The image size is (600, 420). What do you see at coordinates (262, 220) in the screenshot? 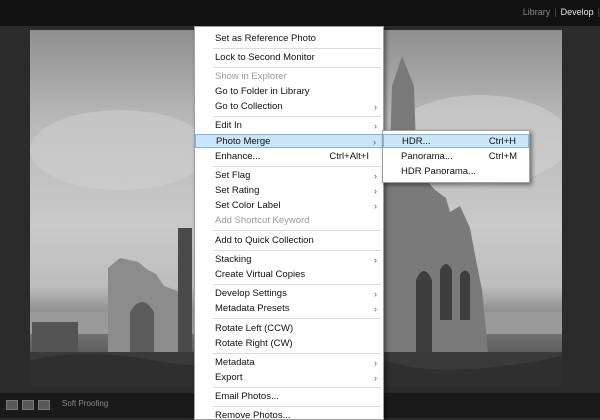
I see `menu-item-add-shortcut-keyword: Add Shortcut Keyword` at bounding box center [262, 220].